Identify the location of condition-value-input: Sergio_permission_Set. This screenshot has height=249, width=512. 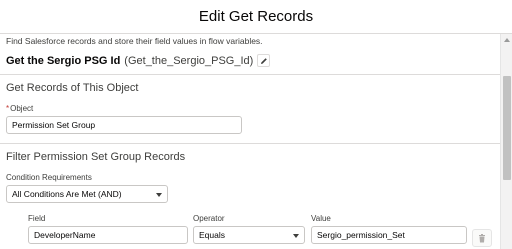
(389, 235).